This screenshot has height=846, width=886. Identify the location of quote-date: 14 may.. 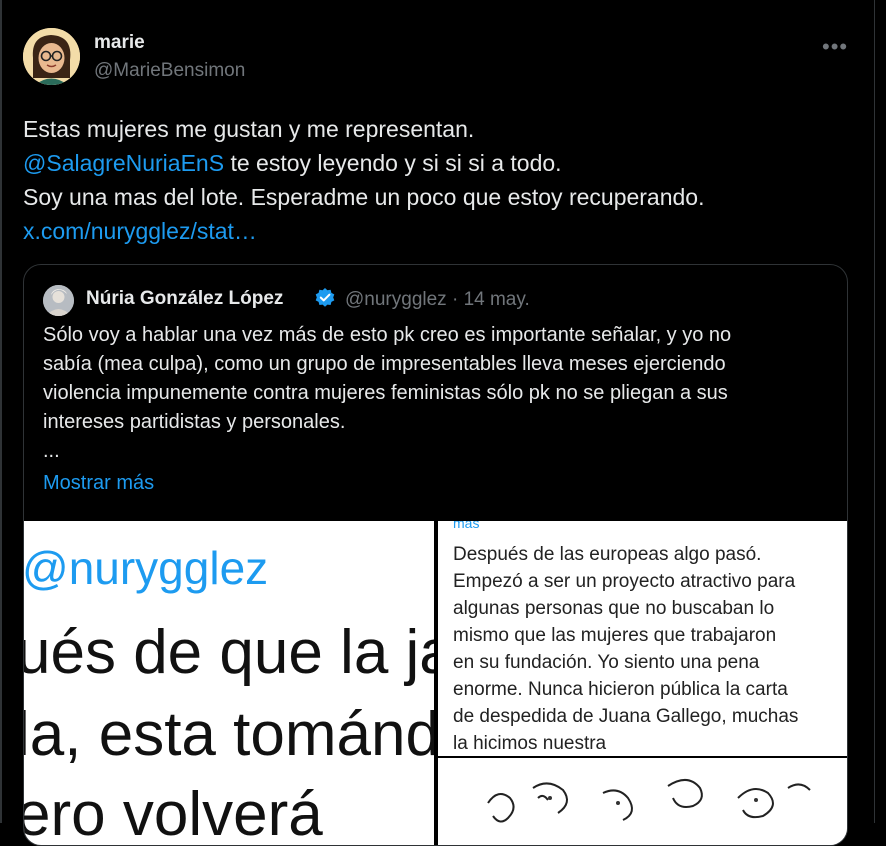
(497, 299).